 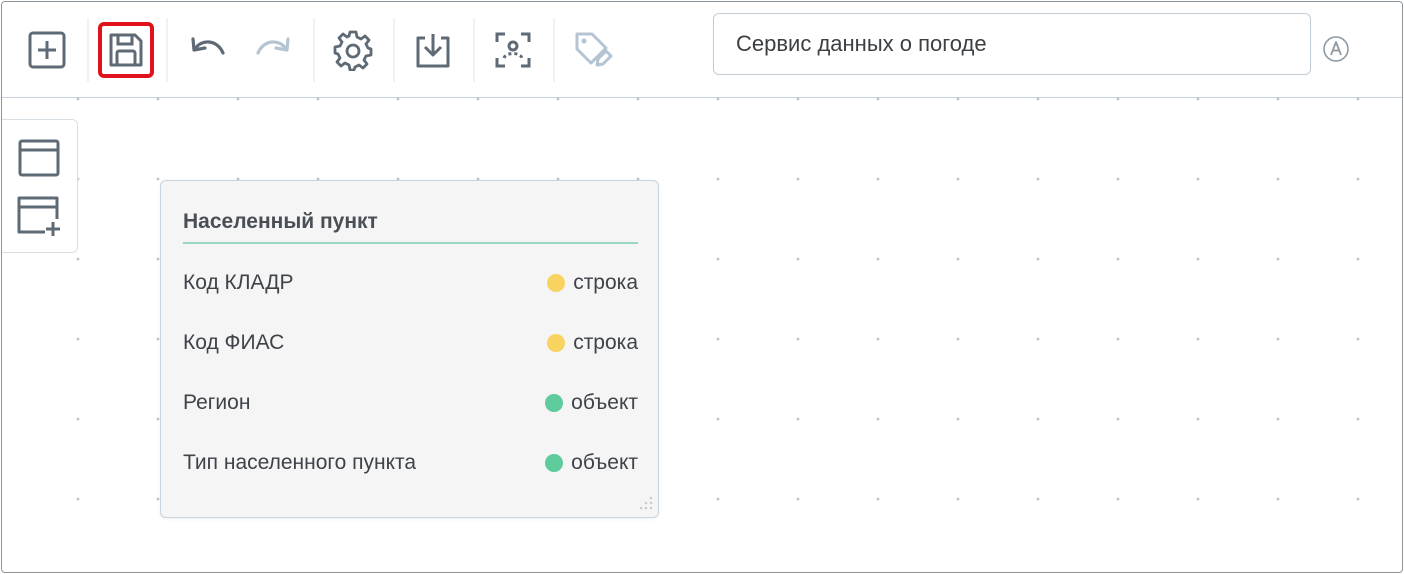 I want to click on field-name: Тип населенного пункта, so click(x=300, y=462).